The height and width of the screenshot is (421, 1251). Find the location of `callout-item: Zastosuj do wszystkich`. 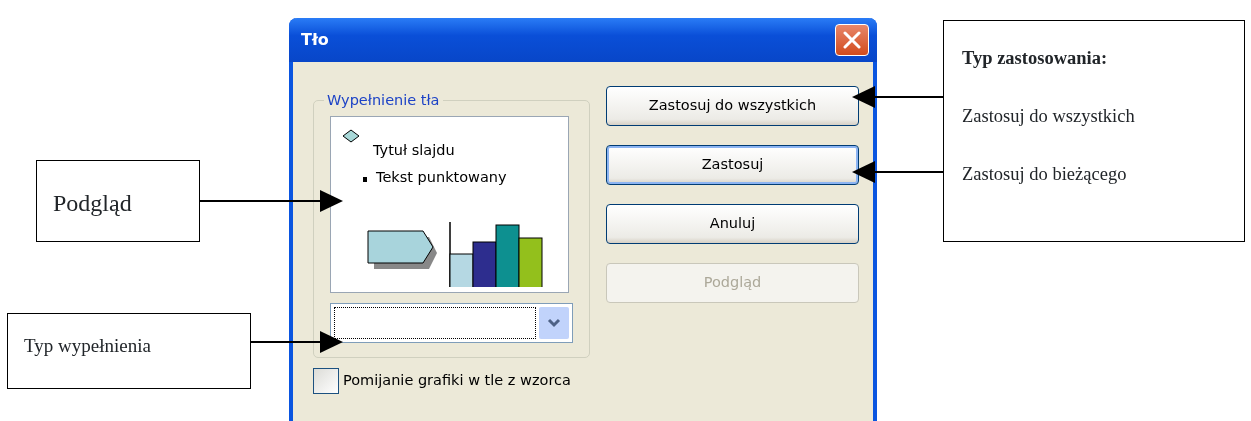

callout-item: Zastosuj do wszystkich is located at coordinates (1049, 116).